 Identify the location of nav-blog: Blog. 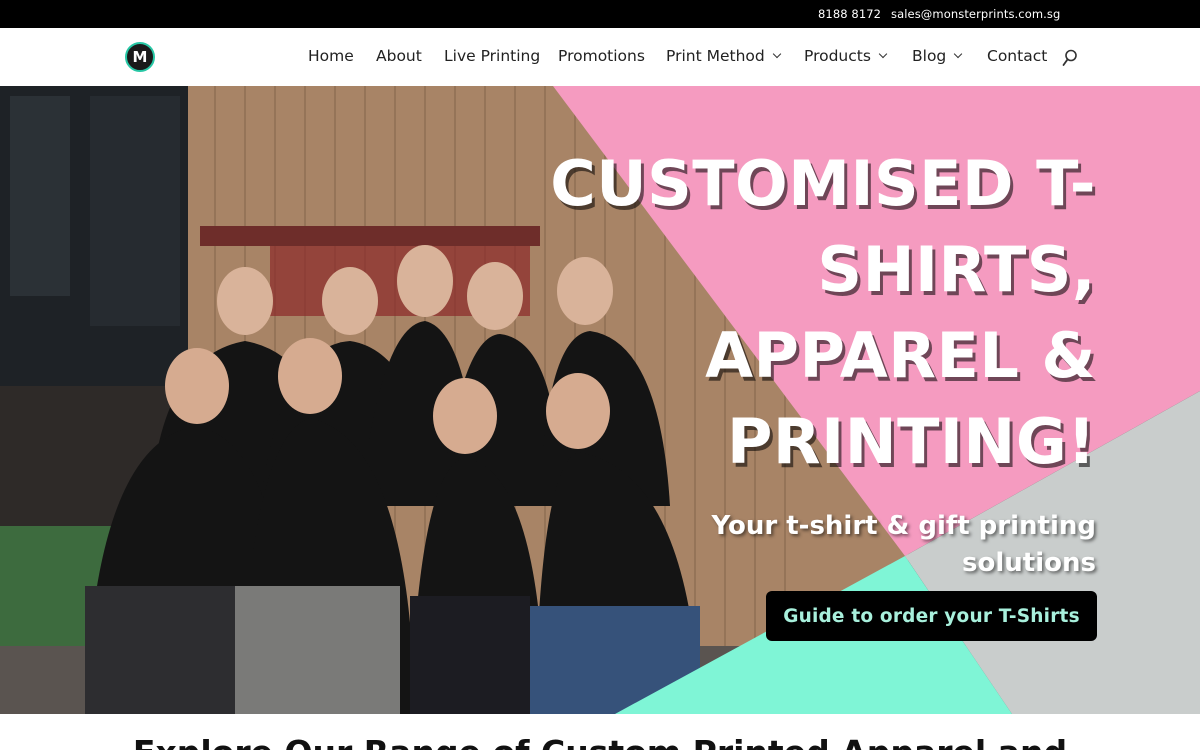
(937, 56).